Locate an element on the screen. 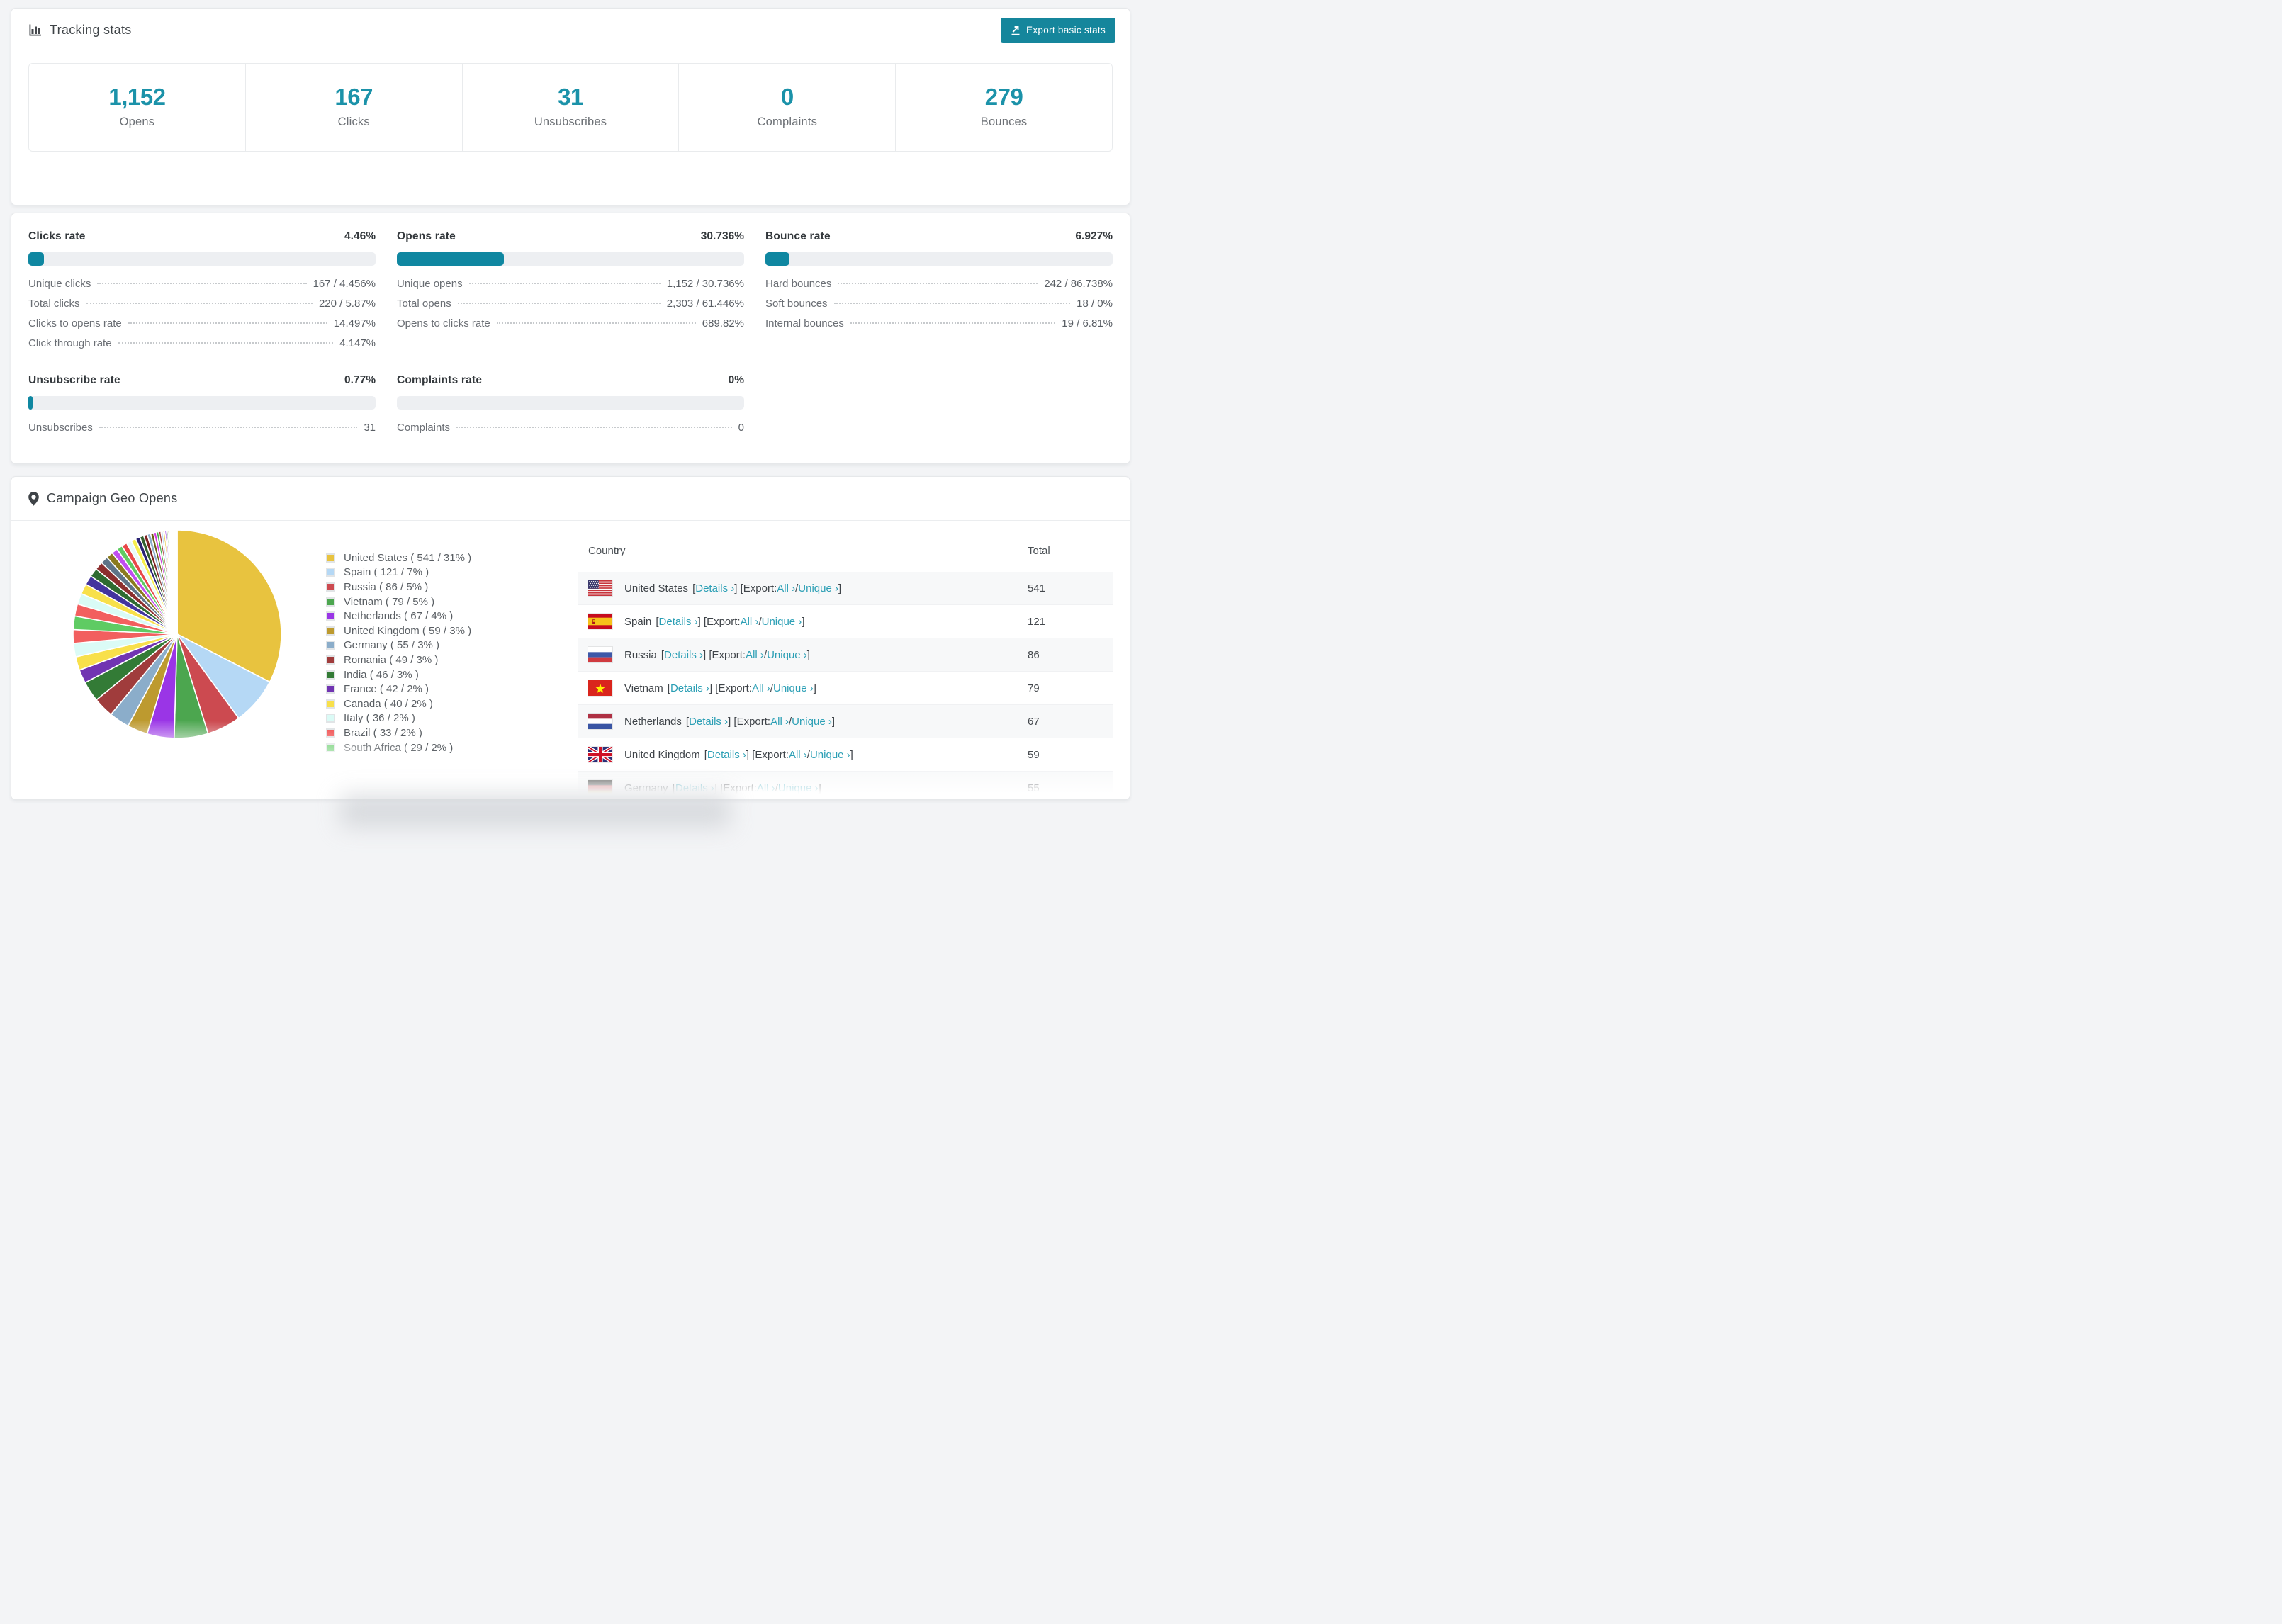  stat-value: 167 / 4.456% is located at coordinates (344, 284).